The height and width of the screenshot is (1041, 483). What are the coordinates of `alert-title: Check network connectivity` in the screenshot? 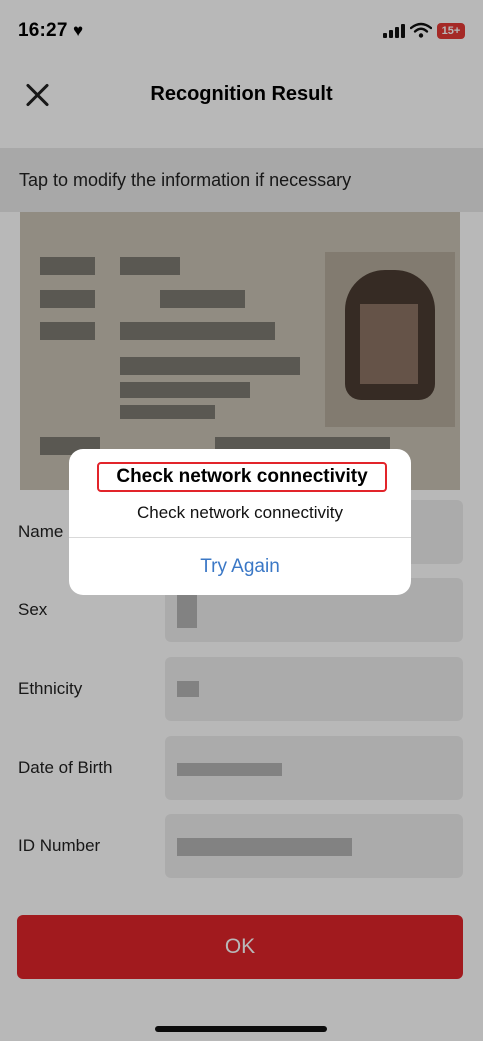 It's located at (242, 477).